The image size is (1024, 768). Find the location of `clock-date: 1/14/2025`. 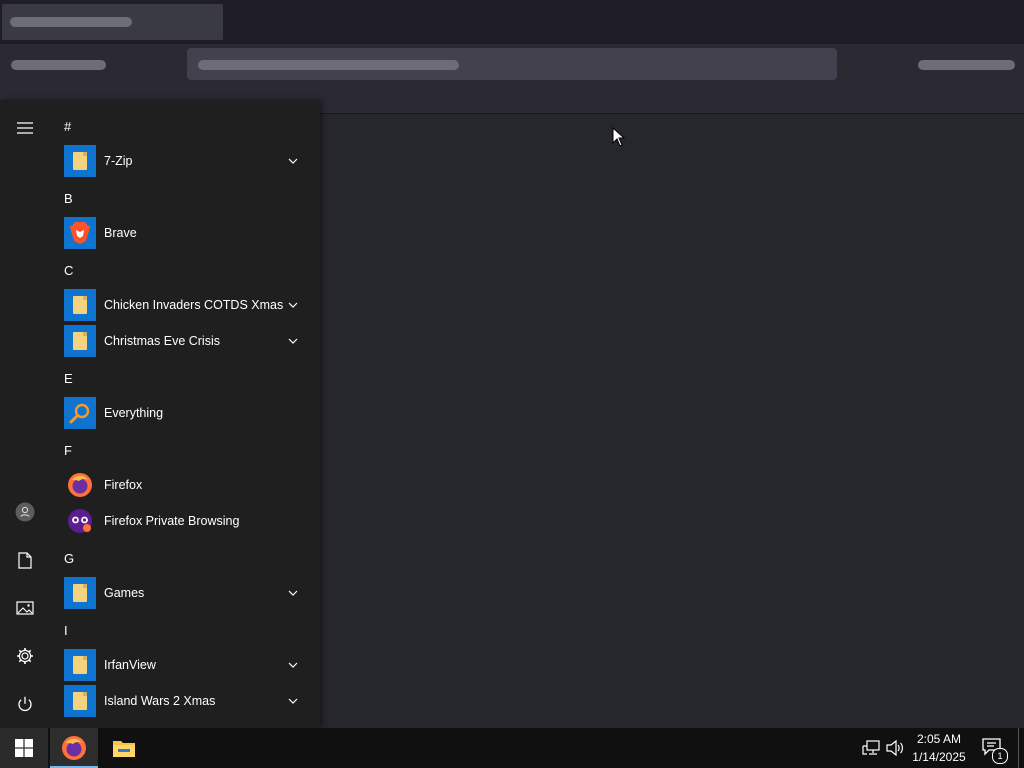

clock-date: 1/14/2025 is located at coordinates (939, 757).